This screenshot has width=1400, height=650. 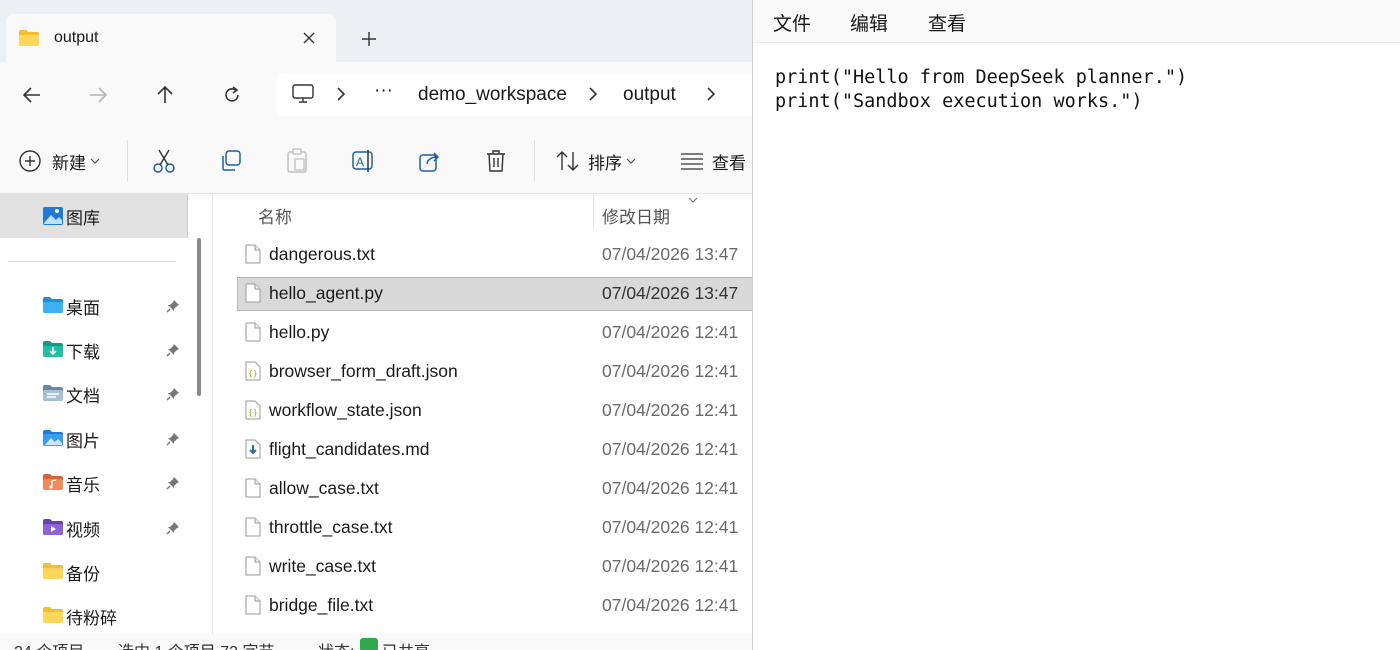 I want to click on sidebar-item-videos: 视频, so click(x=94, y=528).